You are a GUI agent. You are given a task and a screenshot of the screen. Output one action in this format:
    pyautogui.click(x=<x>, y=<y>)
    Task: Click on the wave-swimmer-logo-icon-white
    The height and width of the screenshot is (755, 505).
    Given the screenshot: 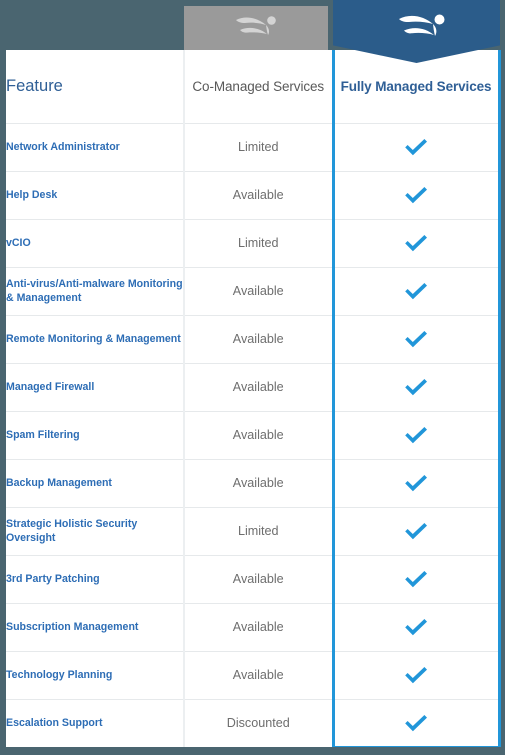 What is the action you would take?
    pyautogui.click(x=422, y=25)
    